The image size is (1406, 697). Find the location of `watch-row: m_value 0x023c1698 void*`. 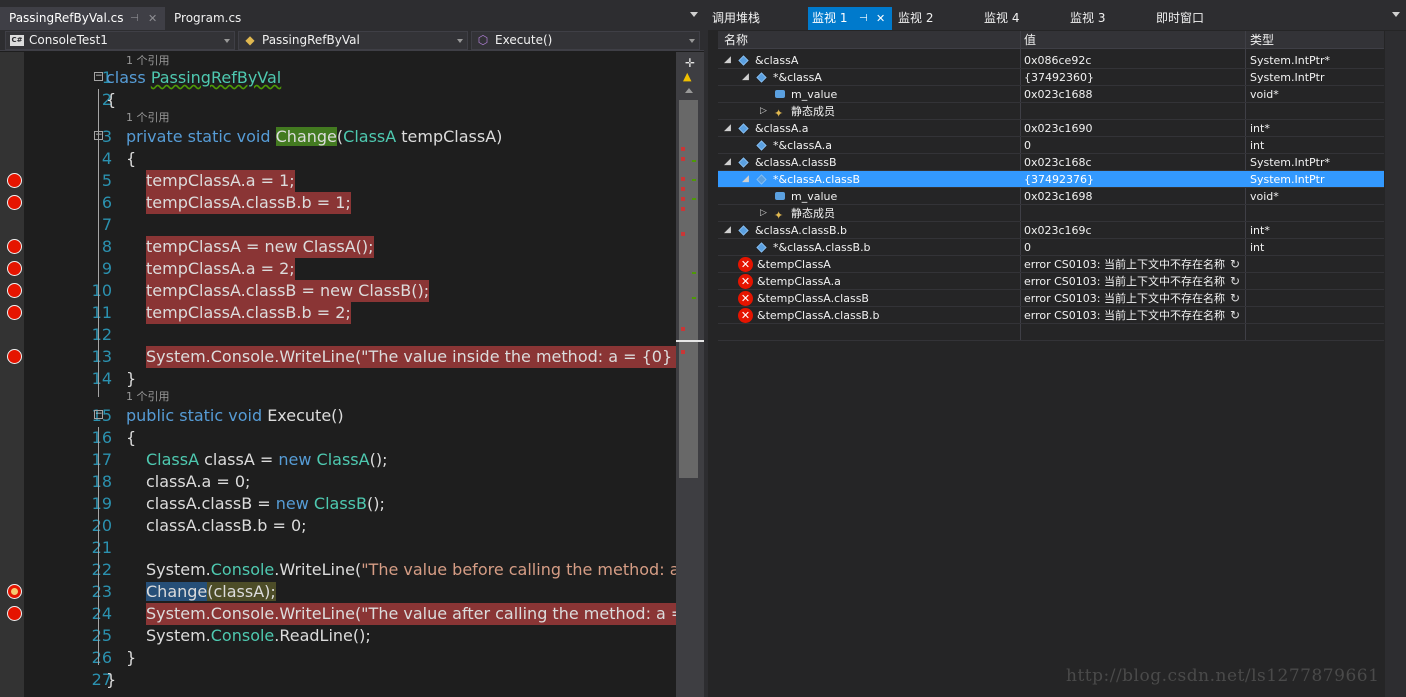

watch-row: m_value 0x023c1698 void* is located at coordinates (1051, 196).